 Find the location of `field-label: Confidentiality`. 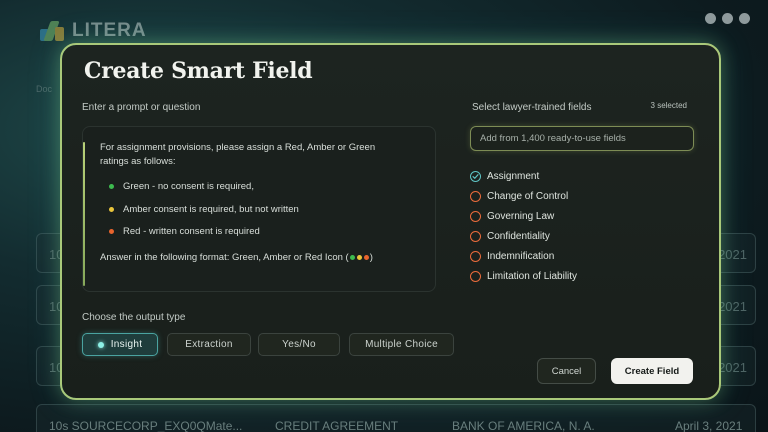

field-label: Confidentiality is located at coordinates (518, 236).